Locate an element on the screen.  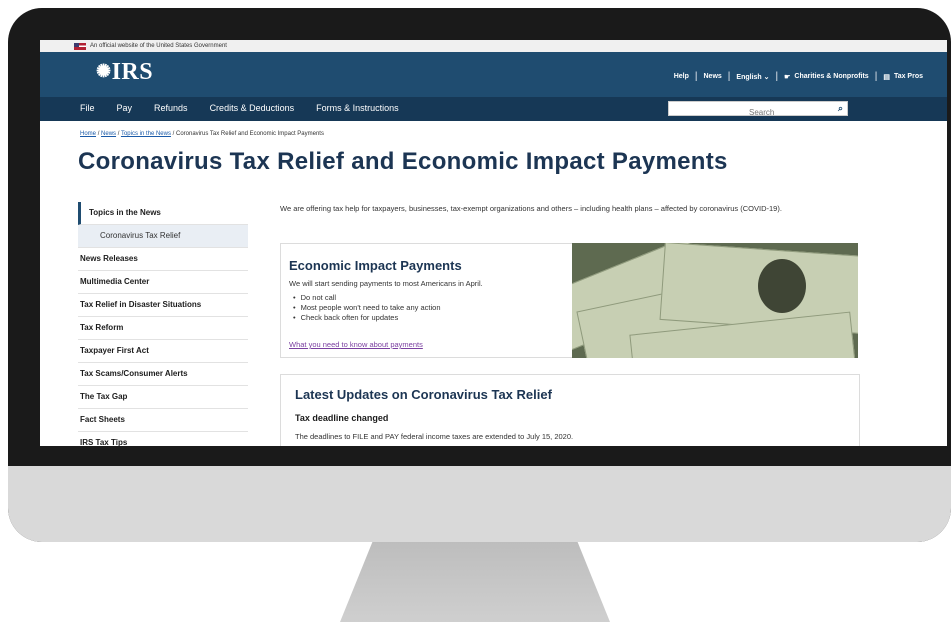
sidebar-item-tax-reform: Tax Reform is located at coordinates (163, 328).